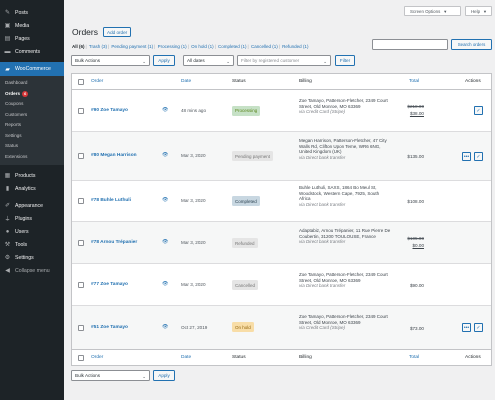 The width and height of the screenshot is (495, 400). What do you see at coordinates (32, 188) in the screenshot?
I see `menu-analytics: ▮ Analytics` at bounding box center [32, 188].